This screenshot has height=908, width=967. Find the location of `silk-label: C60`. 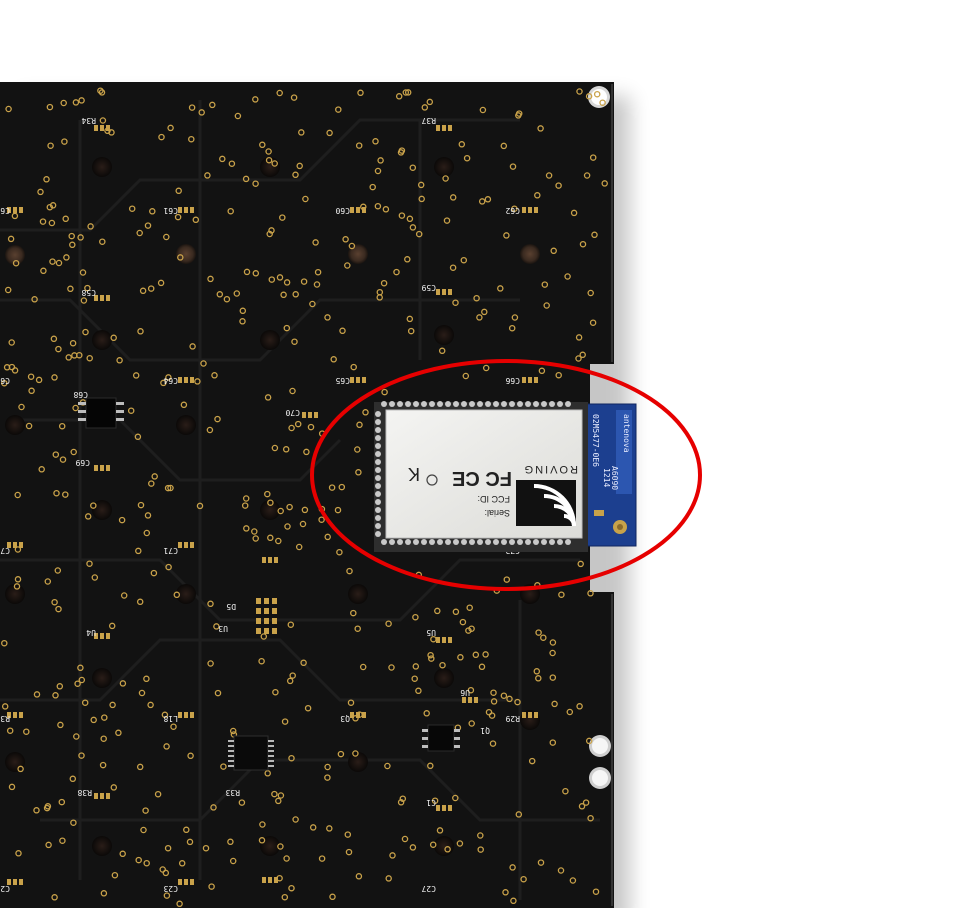

silk-label: C60 is located at coordinates (342, 210).